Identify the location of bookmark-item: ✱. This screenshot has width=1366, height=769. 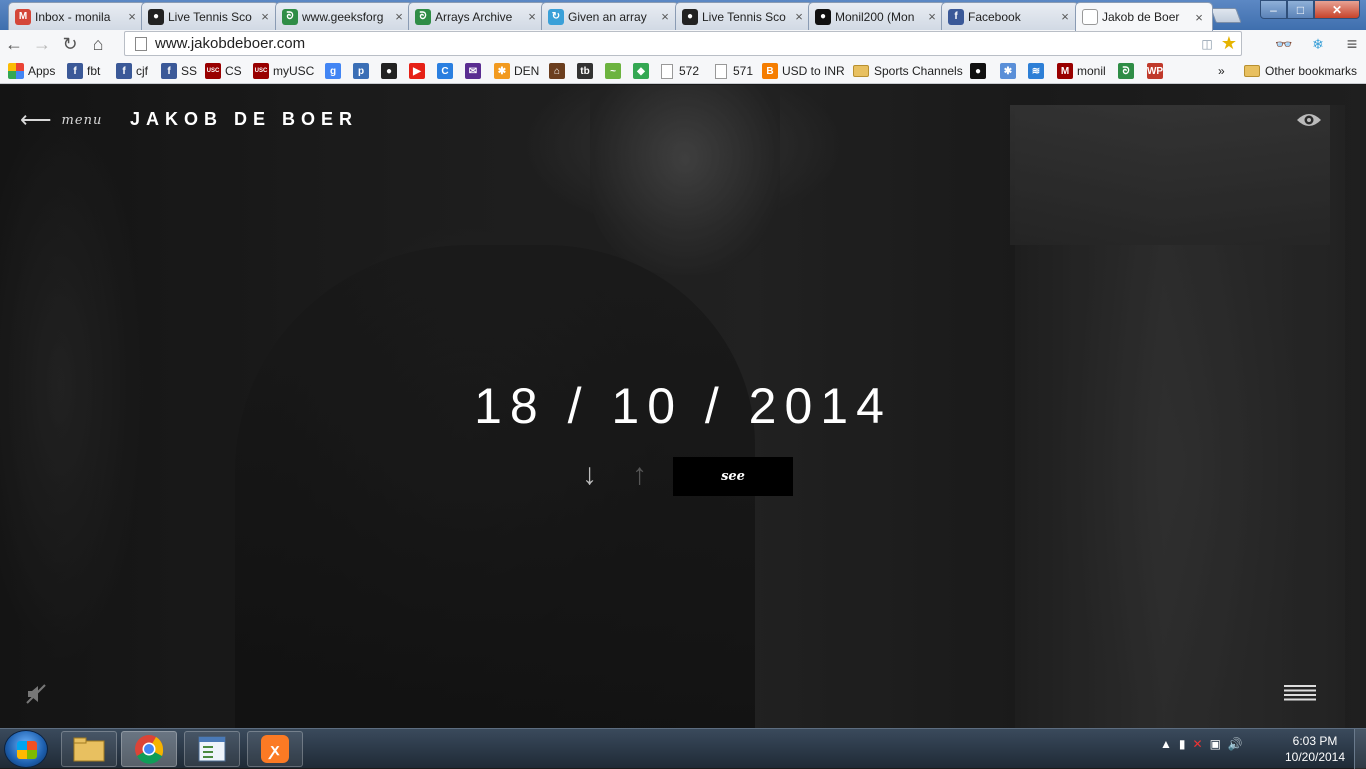
(1010, 71).